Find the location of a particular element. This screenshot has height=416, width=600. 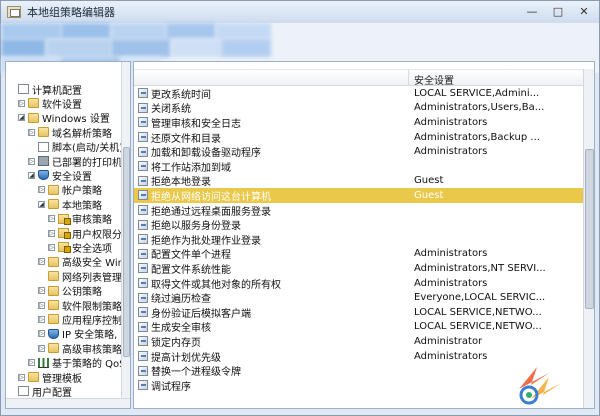

tree-item-label: 用户权限分 is located at coordinates (97, 235).